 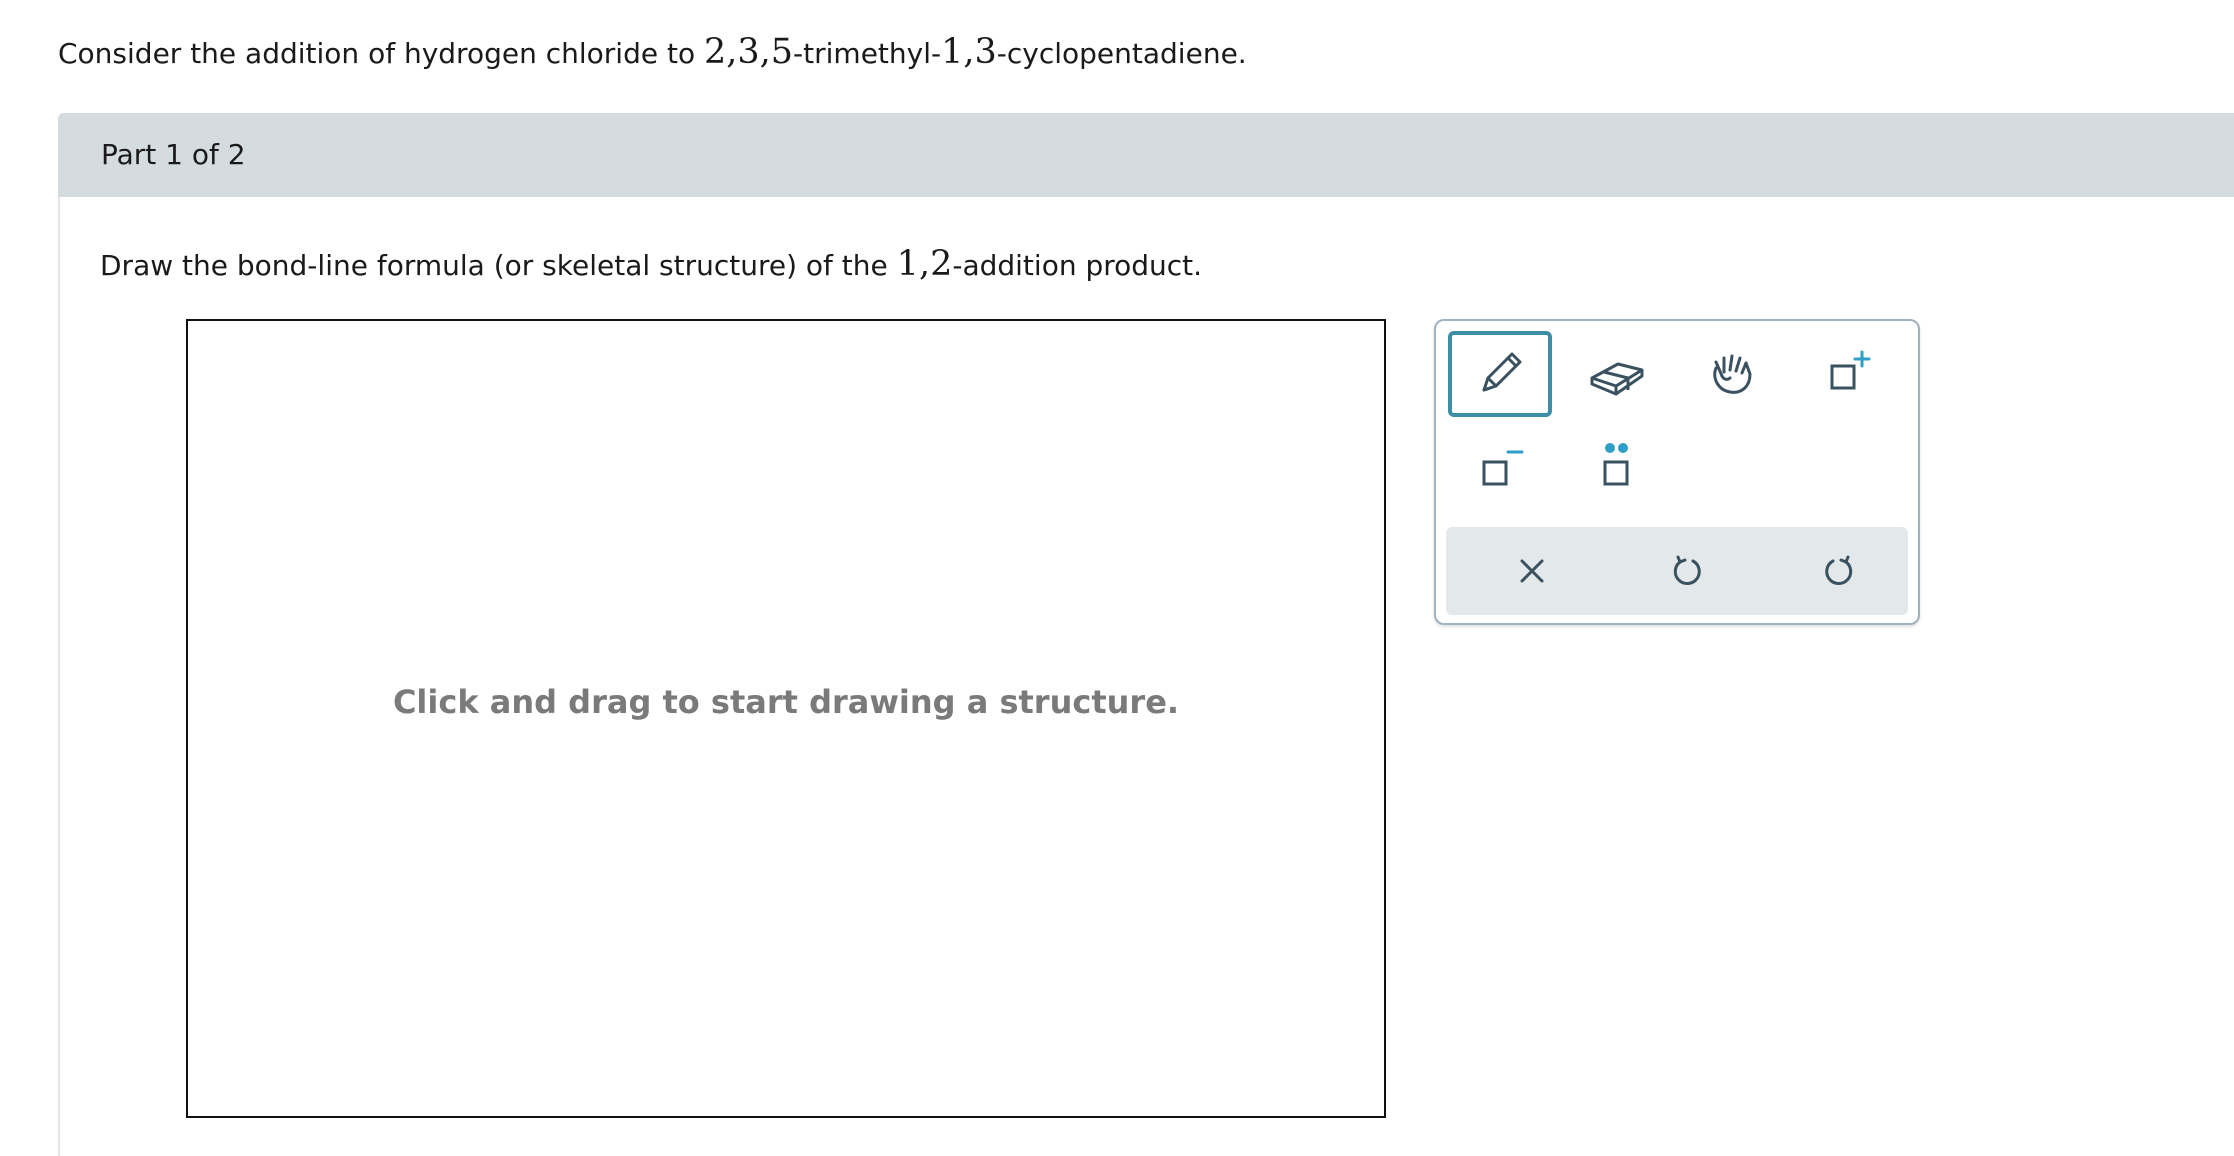 What do you see at coordinates (1677, 472) in the screenshot?
I see `drawing-toolbox` at bounding box center [1677, 472].